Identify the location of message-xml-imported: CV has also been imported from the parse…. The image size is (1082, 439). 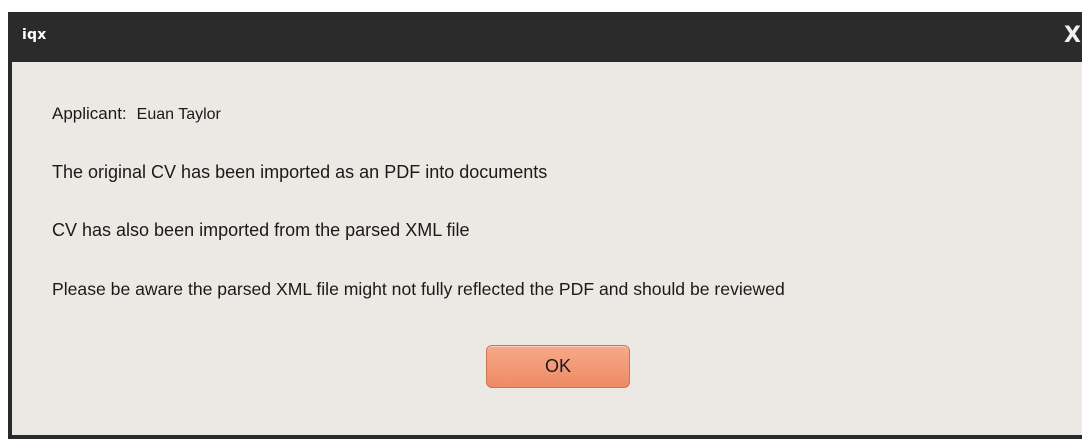
(261, 230).